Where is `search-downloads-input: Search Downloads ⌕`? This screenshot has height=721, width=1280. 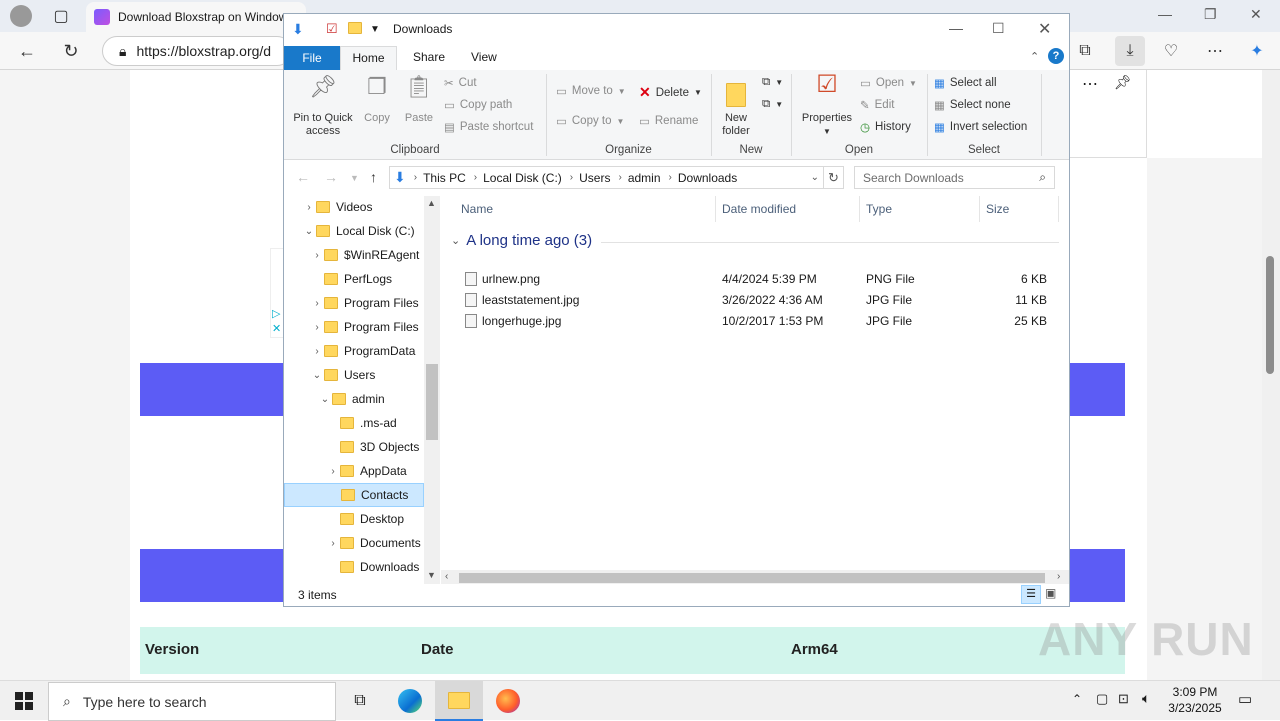 search-downloads-input: Search Downloads ⌕ is located at coordinates (954, 177).